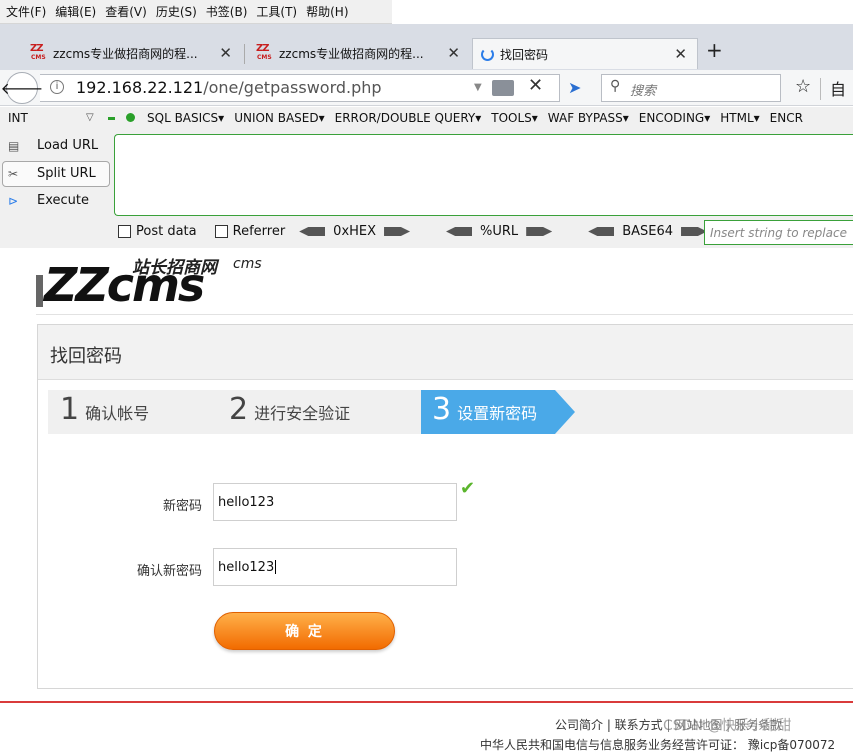  What do you see at coordinates (585, 53) in the screenshot?
I see `tab-getpassword: 找回密码 ✕` at bounding box center [585, 53].